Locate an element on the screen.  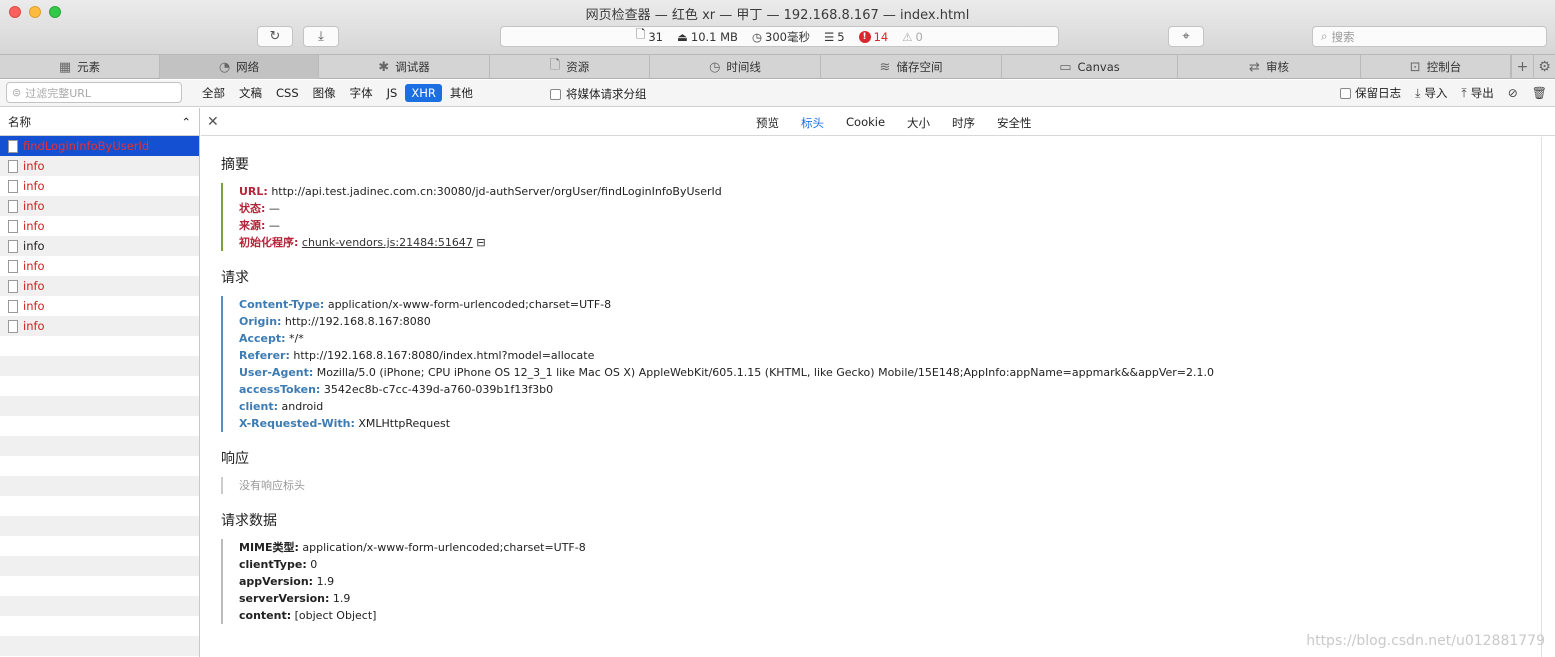
request-data-item: clientType: 0 is located at coordinates (278, 564).